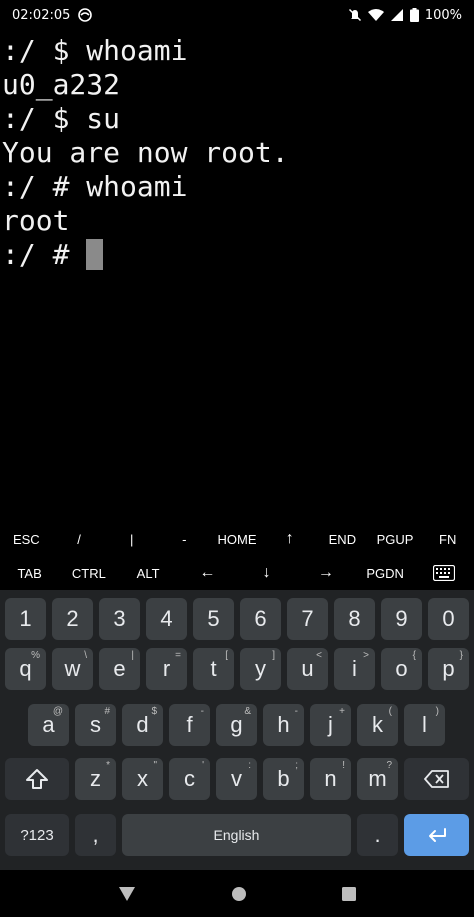 This screenshot has width=474, height=917. I want to click on key-b: ; b, so click(283, 779).